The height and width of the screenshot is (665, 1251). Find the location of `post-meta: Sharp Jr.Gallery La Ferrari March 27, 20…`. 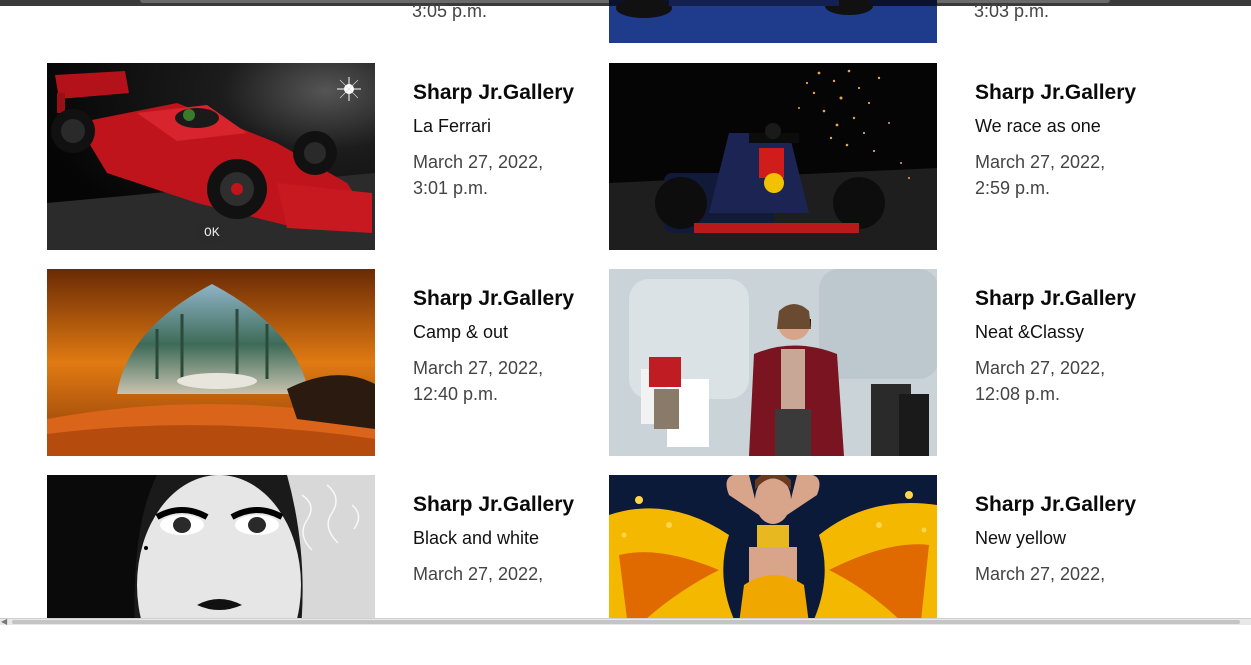

post-meta: Sharp Jr.Gallery La Ferrari March 27, 20… is located at coordinates (498, 141).